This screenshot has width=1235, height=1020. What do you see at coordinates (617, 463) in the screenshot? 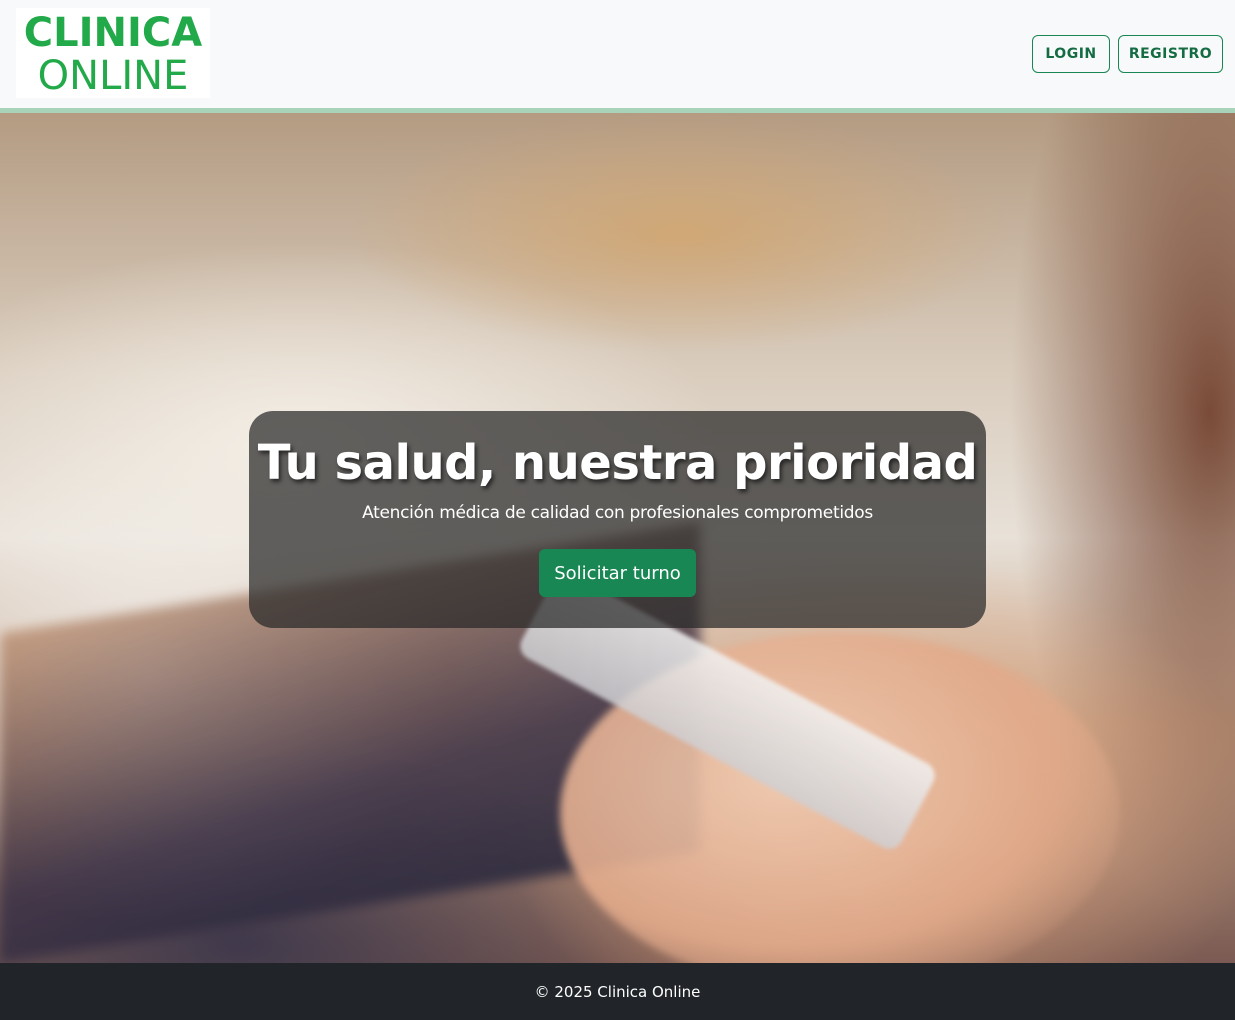
I see `hero-title: Tu salud, nuestra prioridad` at bounding box center [617, 463].